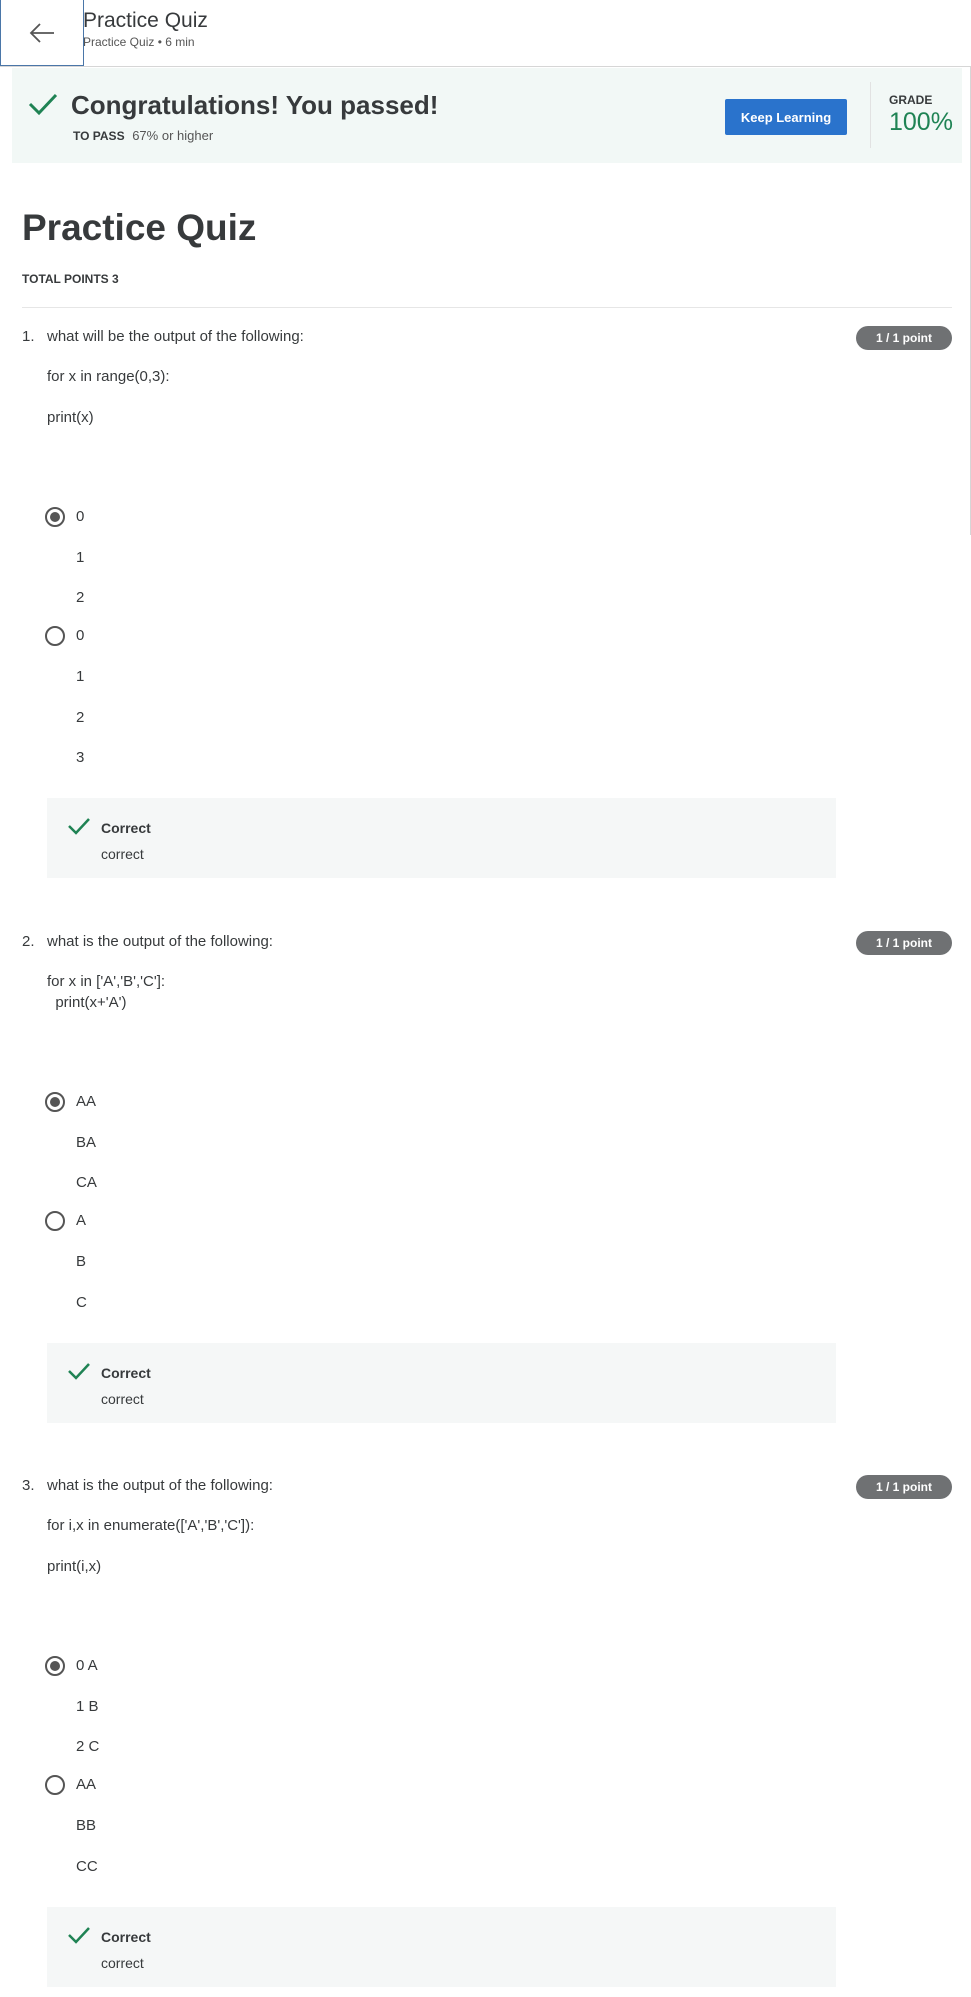 Image resolution: width=971 pixels, height=1997 pixels. What do you see at coordinates (145, 20) in the screenshot?
I see `header-title: Practice Quiz` at bounding box center [145, 20].